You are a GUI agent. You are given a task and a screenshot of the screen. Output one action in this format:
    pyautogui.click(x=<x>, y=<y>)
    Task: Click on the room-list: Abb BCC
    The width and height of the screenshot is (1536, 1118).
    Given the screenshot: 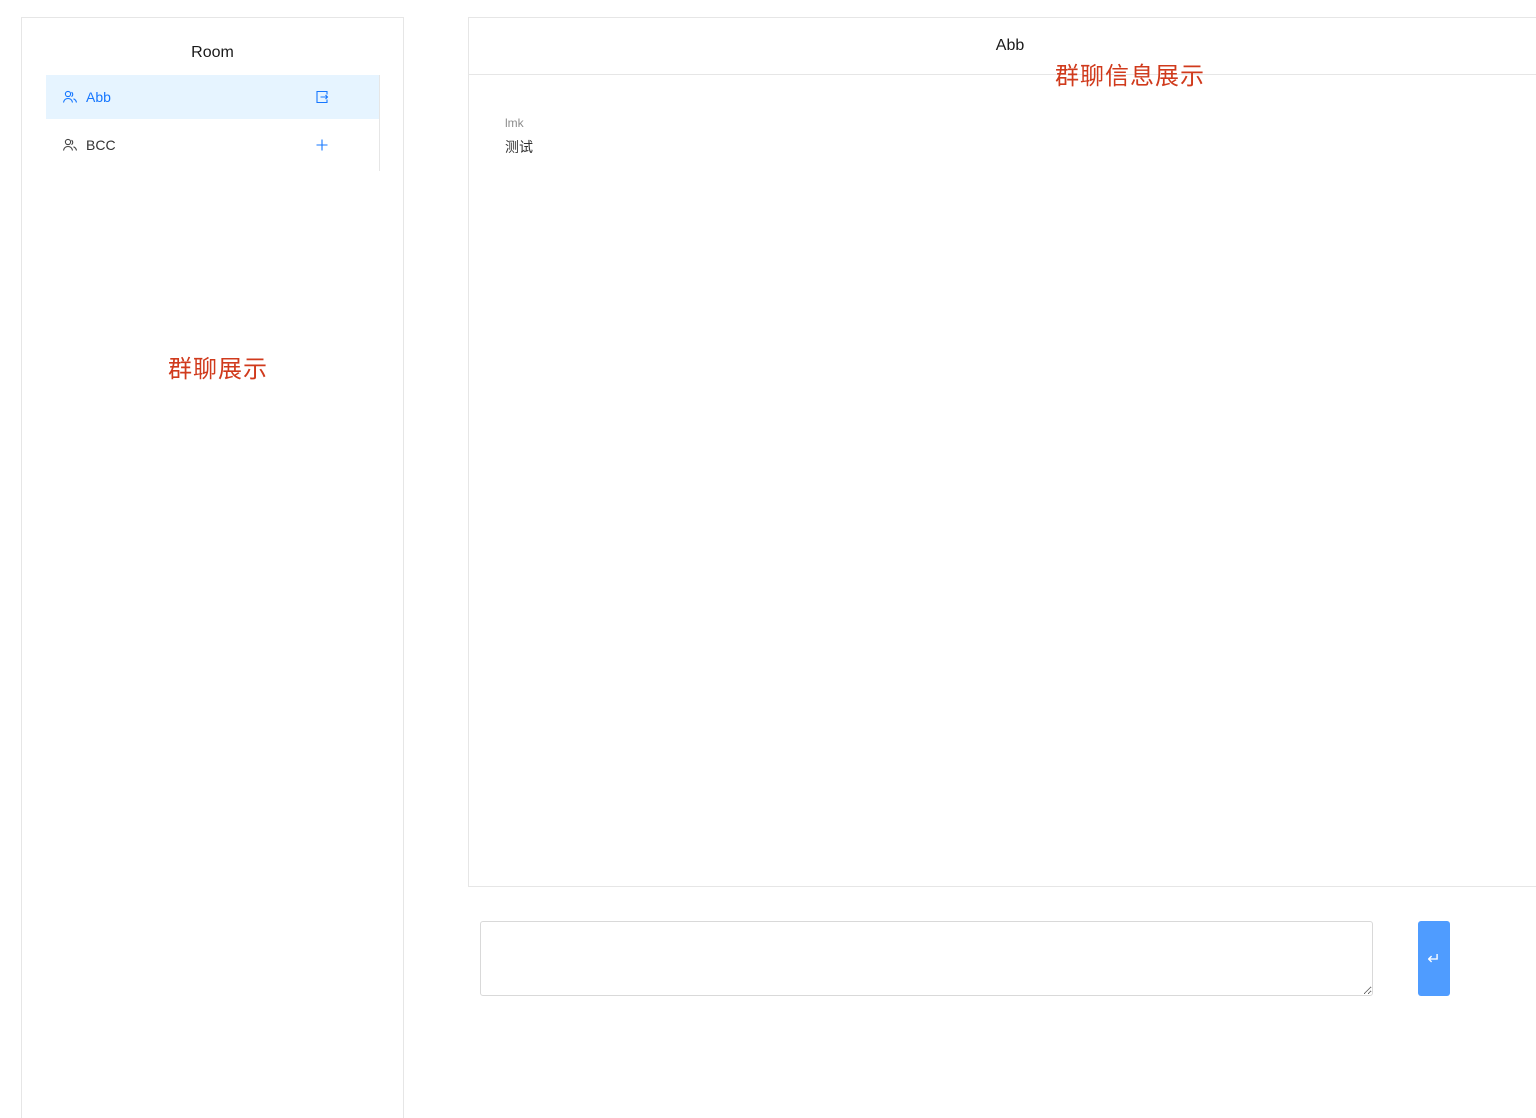 What is the action you would take?
    pyautogui.click(x=213, y=123)
    